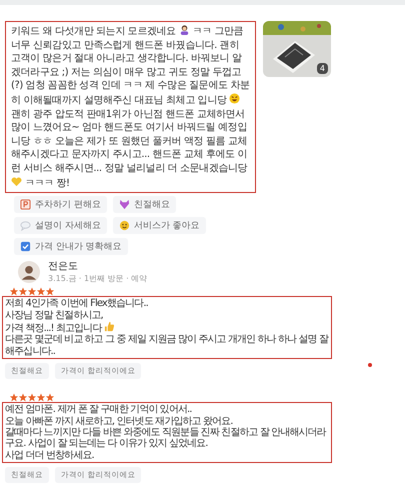 Image resolution: width=405 pixels, height=496 pixels. I want to click on review-text: 예전 엄마폰. 제꺼 폰 잘 구매한 기억이 있어서.. 오늘 아빠폰 까지 새로하고, 인터넷도 재가입하고 왔어요. 갈때마다 느끼지만 다들 바쁜 와중에도 직원분들 진짜 친절하고 잘 안내해시더라구요. 사업이 잘 되는데는 다 이유가 있지 싶었네요. 사업 더더 번창하세요., so click(167, 433).